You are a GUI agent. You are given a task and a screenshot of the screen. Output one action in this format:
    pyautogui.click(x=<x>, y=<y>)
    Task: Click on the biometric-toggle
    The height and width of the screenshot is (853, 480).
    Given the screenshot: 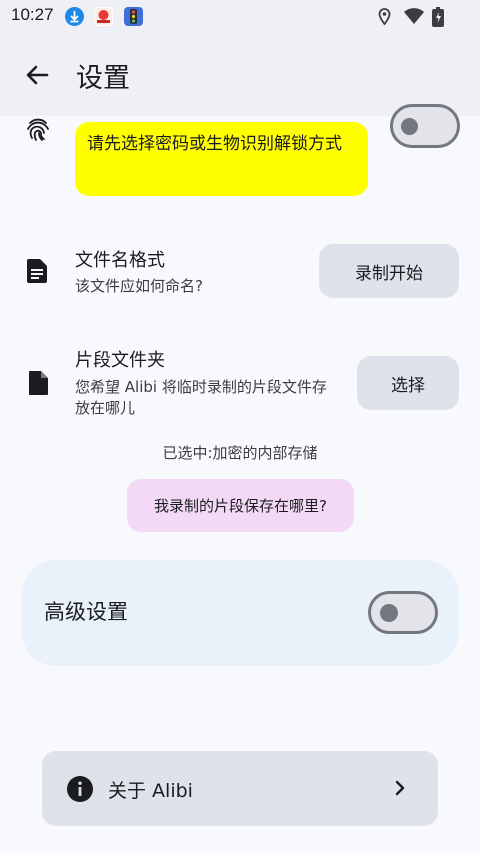 What is the action you would take?
    pyautogui.click(x=425, y=126)
    